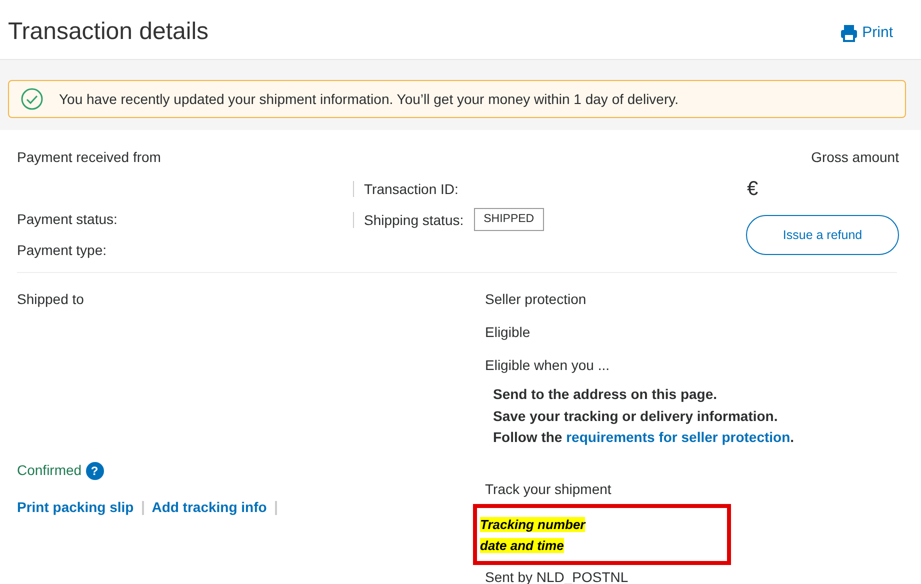  Describe the element at coordinates (209, 507) in the screenshot. I see `action-link: Add tracking info` at that location.